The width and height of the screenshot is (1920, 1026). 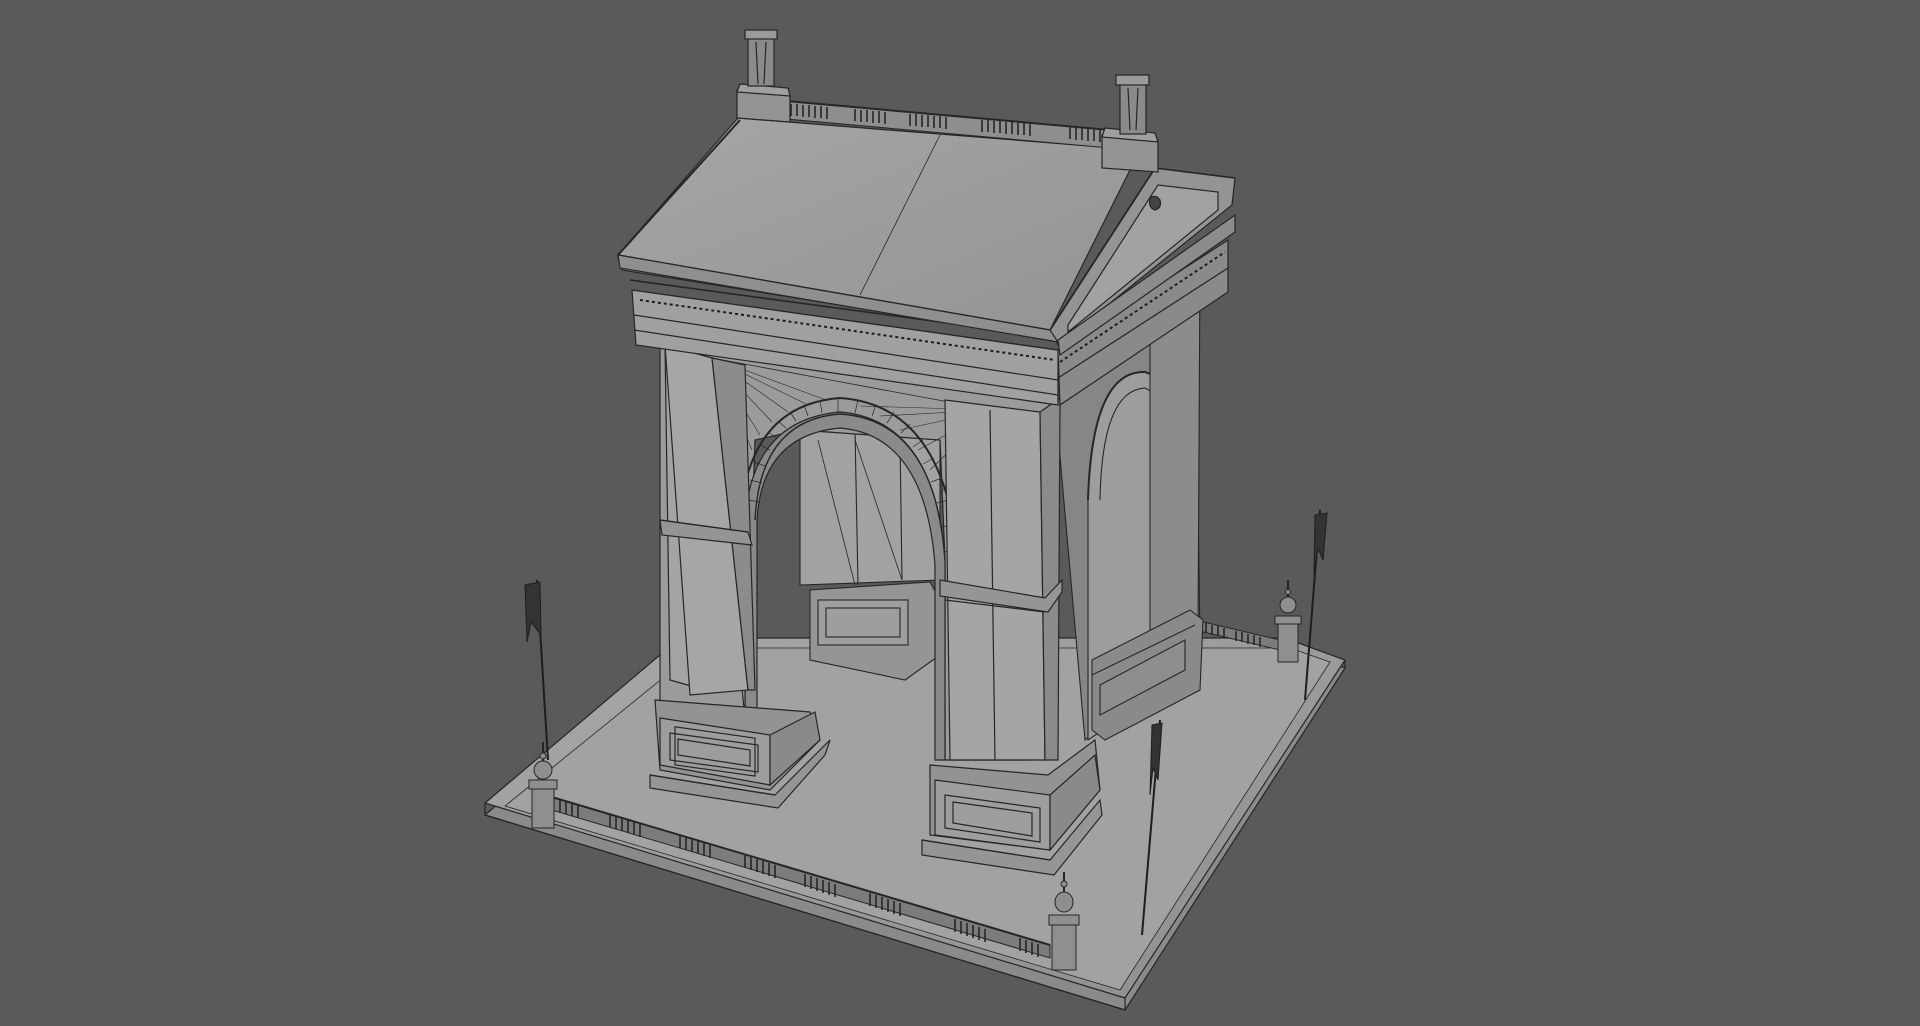 What do you see at coordinates (1288, 621) in the screenshot?
I see `corner-post-back-right` at bounding box center [1288, 621].